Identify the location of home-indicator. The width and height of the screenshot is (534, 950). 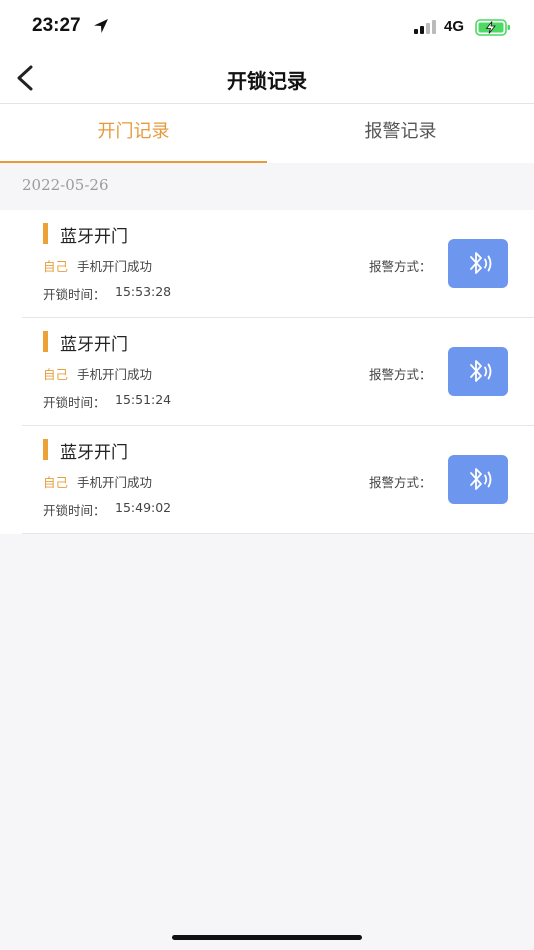
(267, 937).